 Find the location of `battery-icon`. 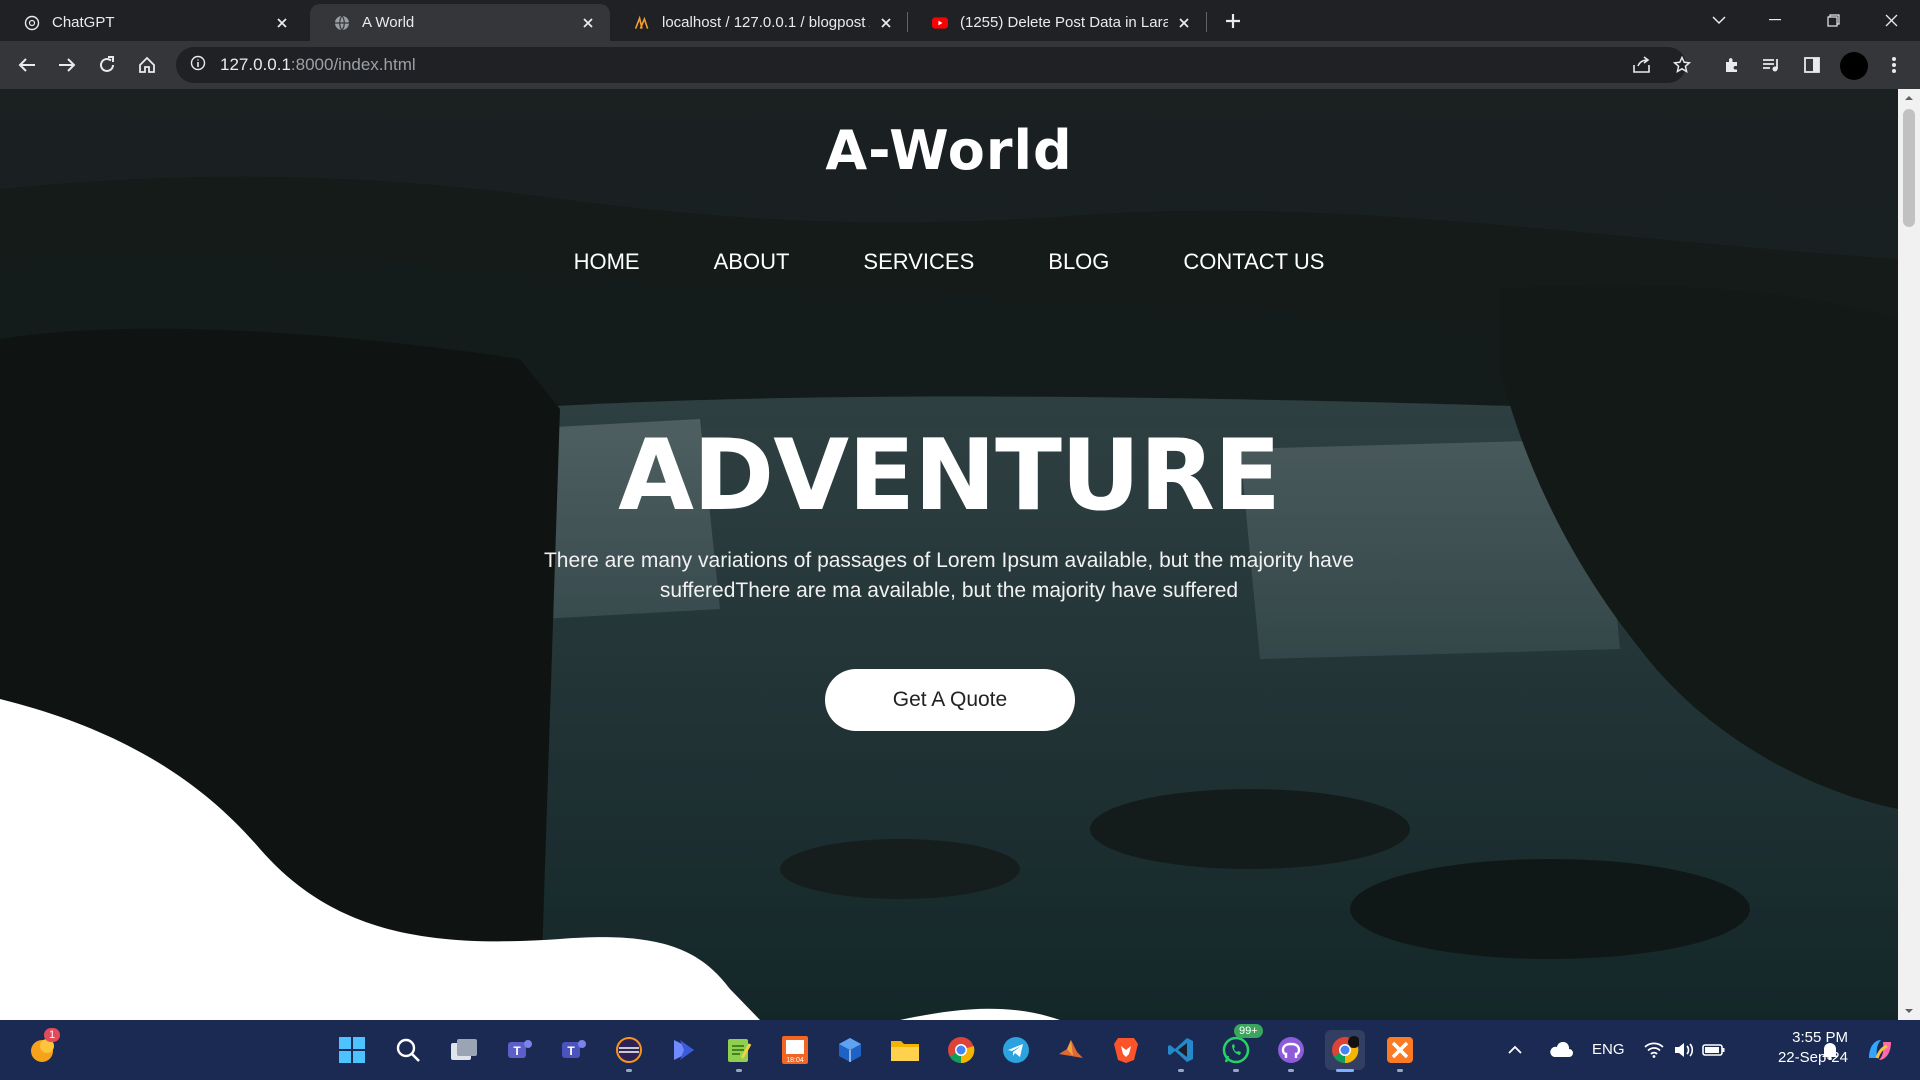

battery-icon is located at coordinates (1714, 1050).